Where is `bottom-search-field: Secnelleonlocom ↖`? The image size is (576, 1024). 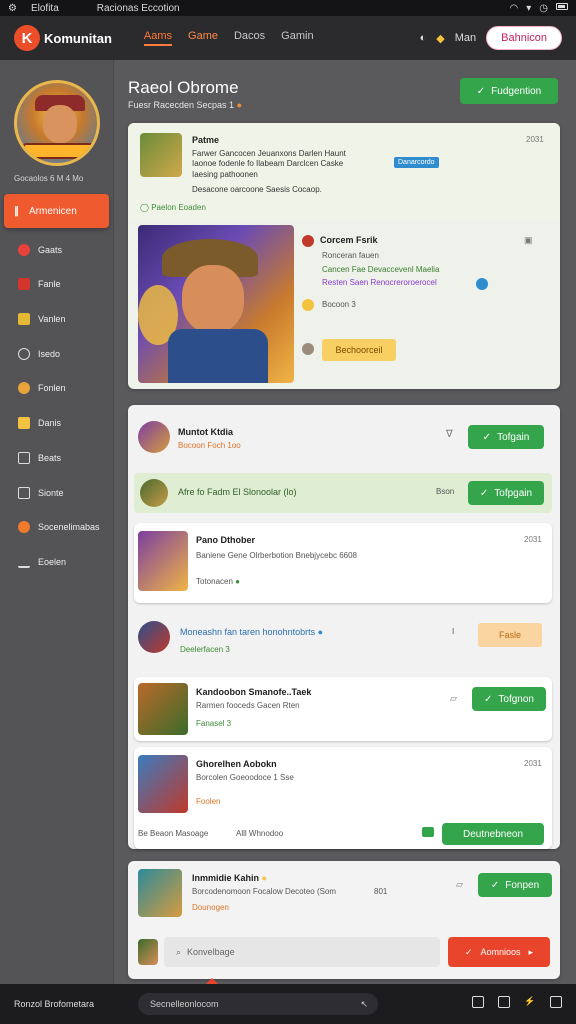
bottom-search-field: Secnelleonlocom ↖ is located at coordinates (258, 1004).